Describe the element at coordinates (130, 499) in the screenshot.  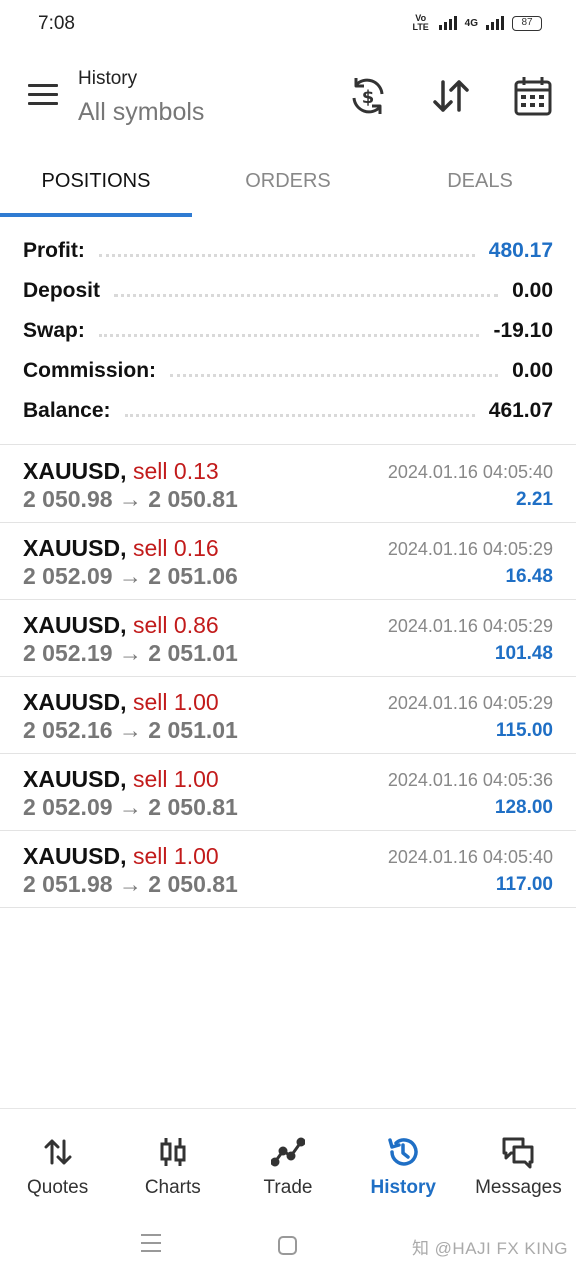
I see `deal-prices: 2 050.98 → 2 050.81` at that location.